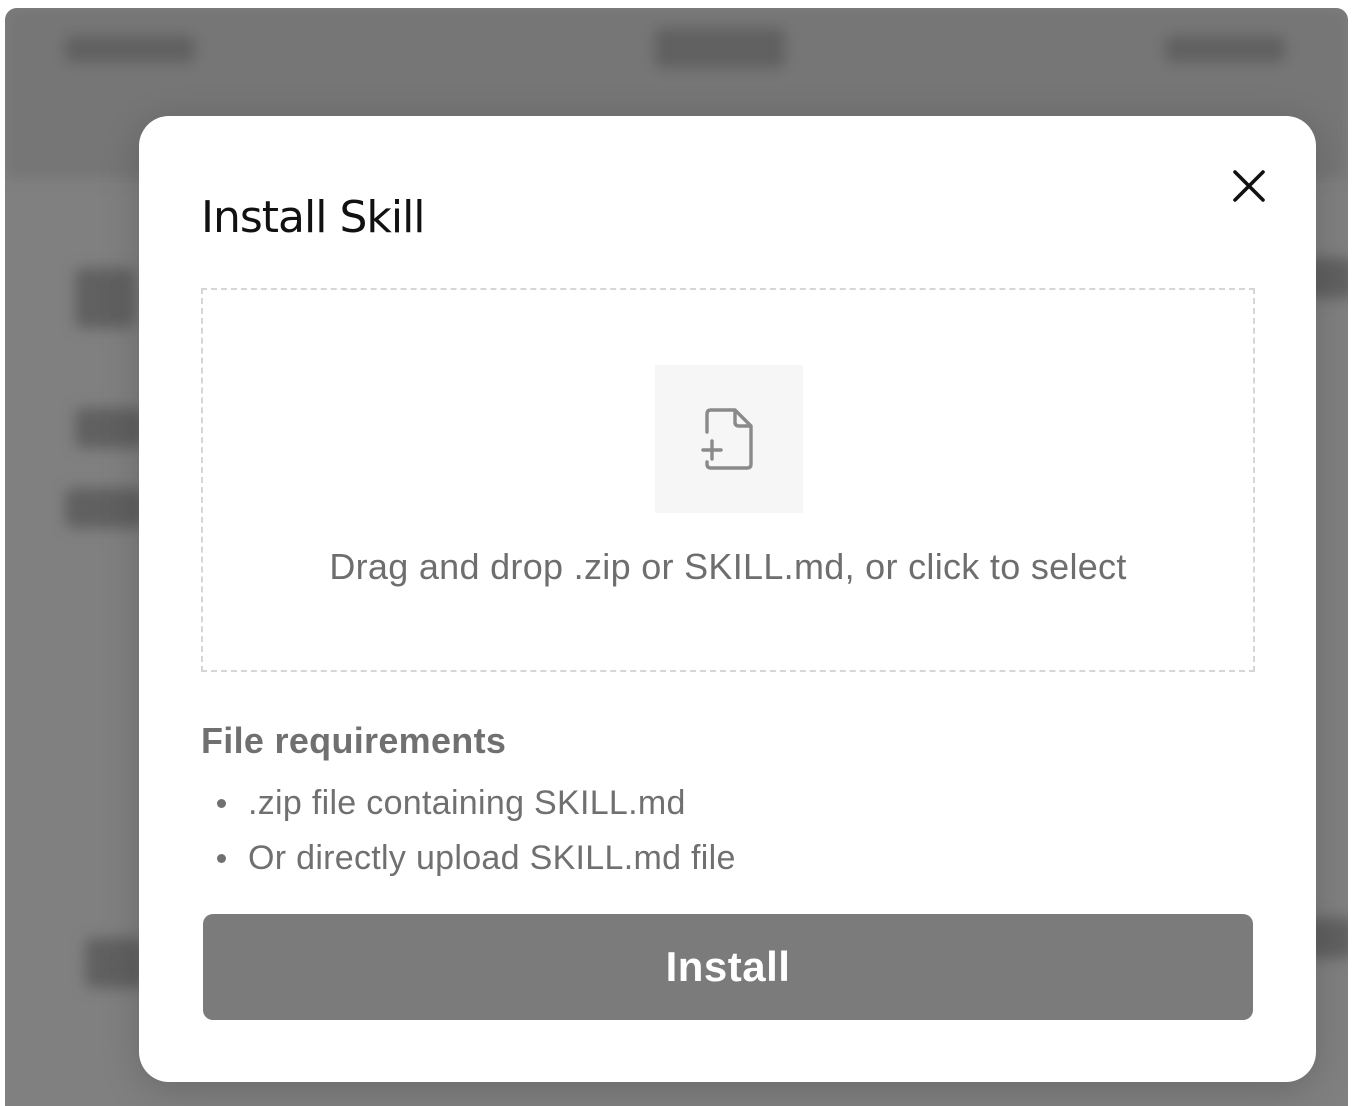 The height and width of the screenshot is (1106, 1352). I want to click on install-button: Install, so click(728, 967).